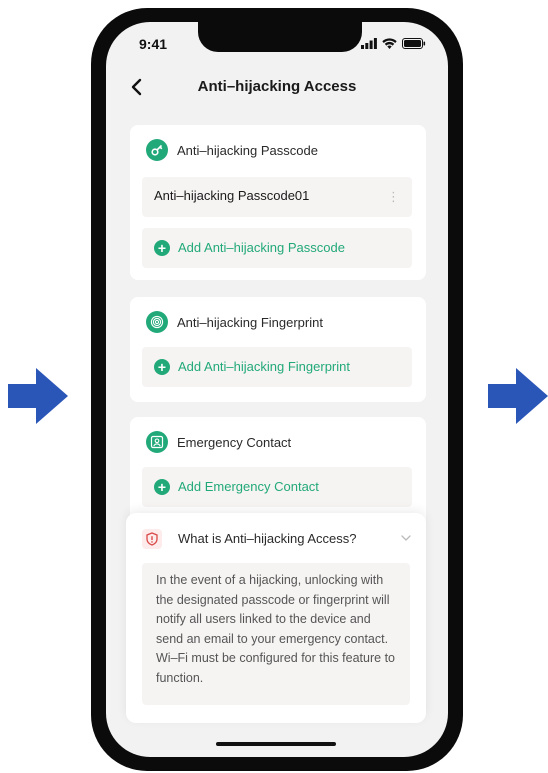 Image resolution: width=548 pixels, height=773 pixels. Describe the element at coordinates (406, 538) in the screenshot. I see `chevron-down-icon` at that location.